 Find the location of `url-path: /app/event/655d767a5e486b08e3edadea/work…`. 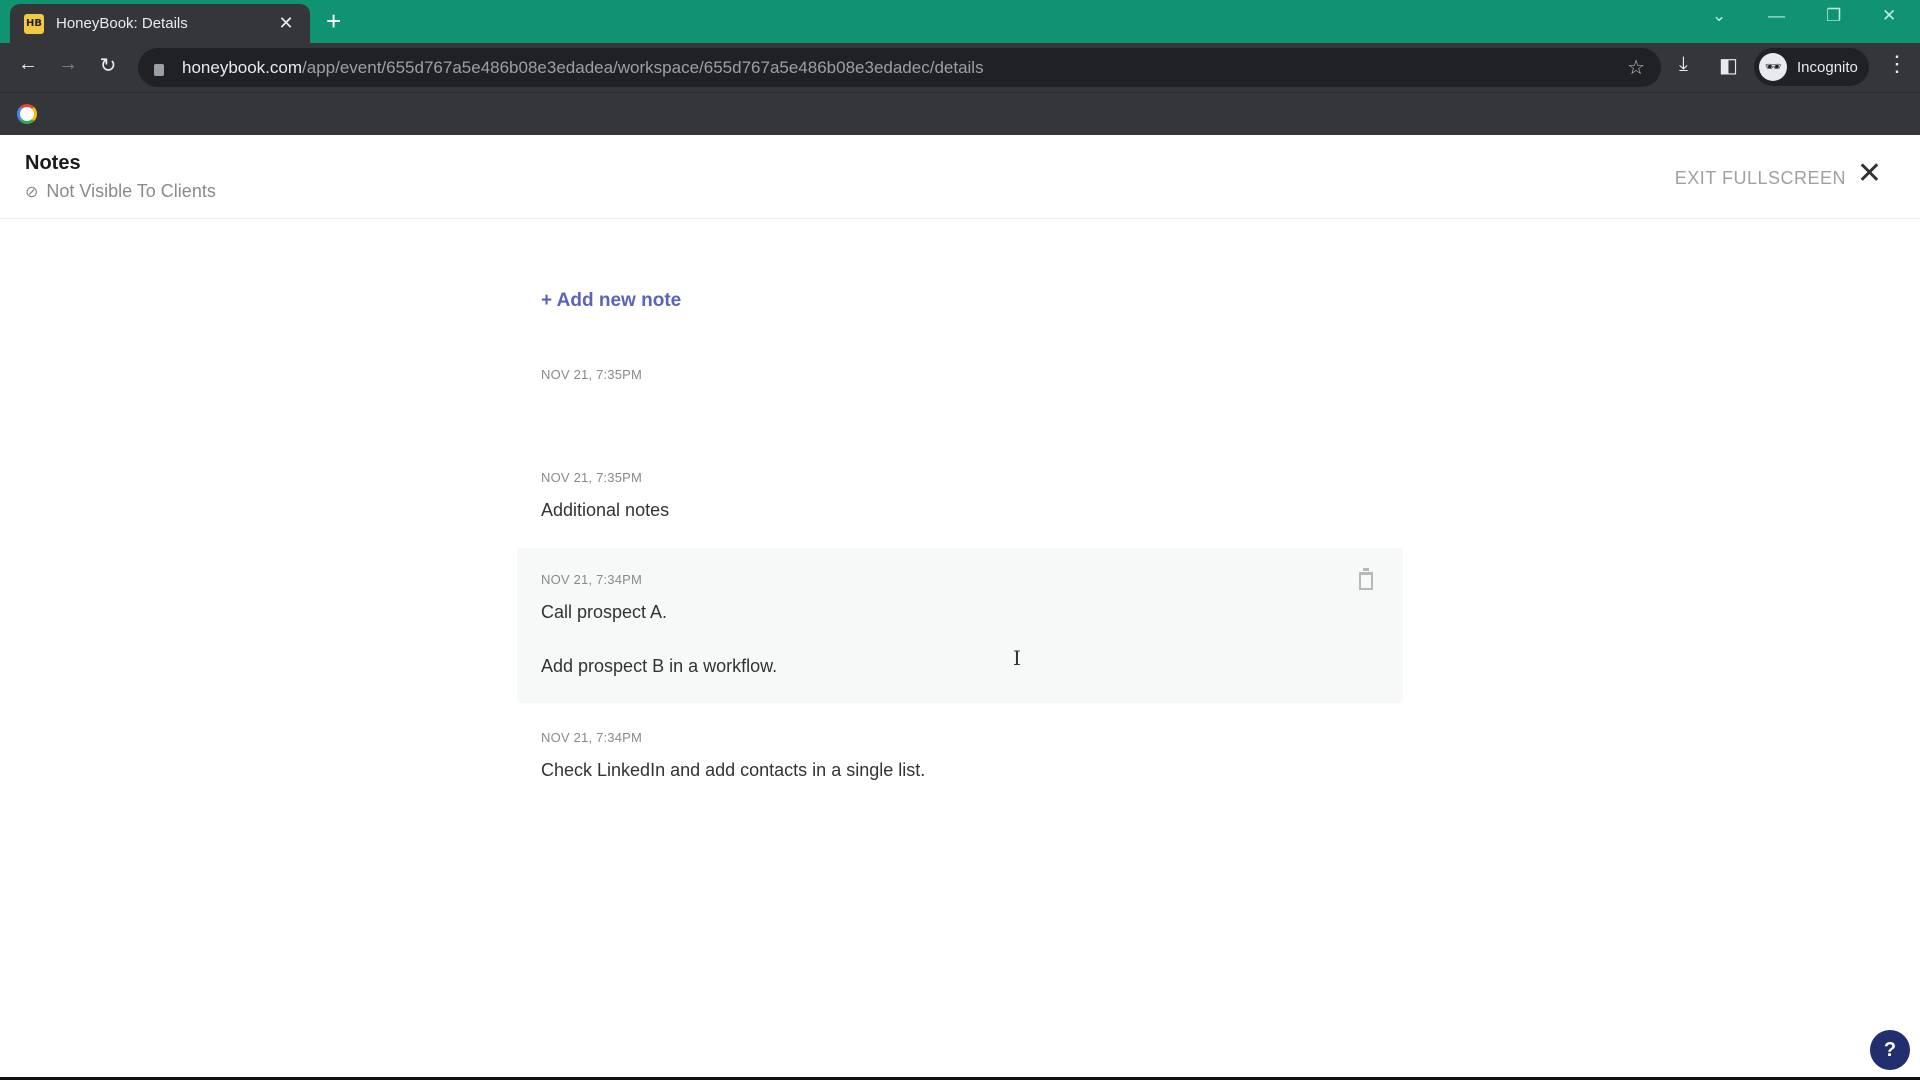

url-path: /app/event/655d767a5e486b08e3edadea/work… is located at coordinates (643, 67).